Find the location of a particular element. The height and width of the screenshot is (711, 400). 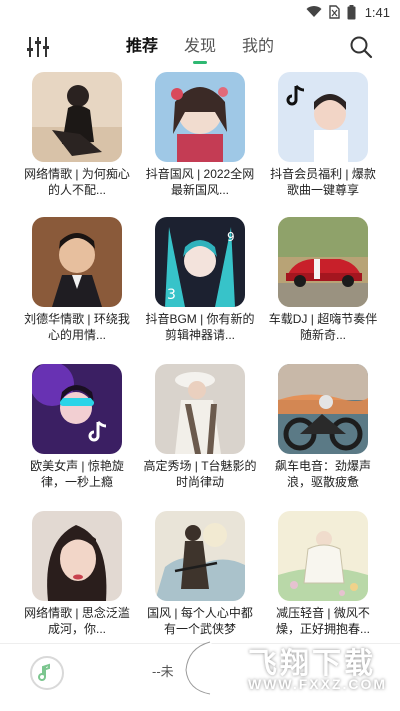

no-sim-icon is located at coordinates (334, 12).